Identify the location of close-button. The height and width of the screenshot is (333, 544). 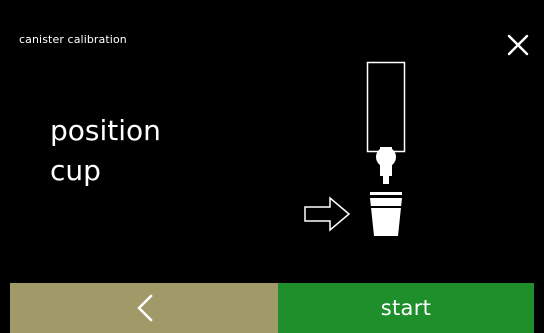
(517, 44).